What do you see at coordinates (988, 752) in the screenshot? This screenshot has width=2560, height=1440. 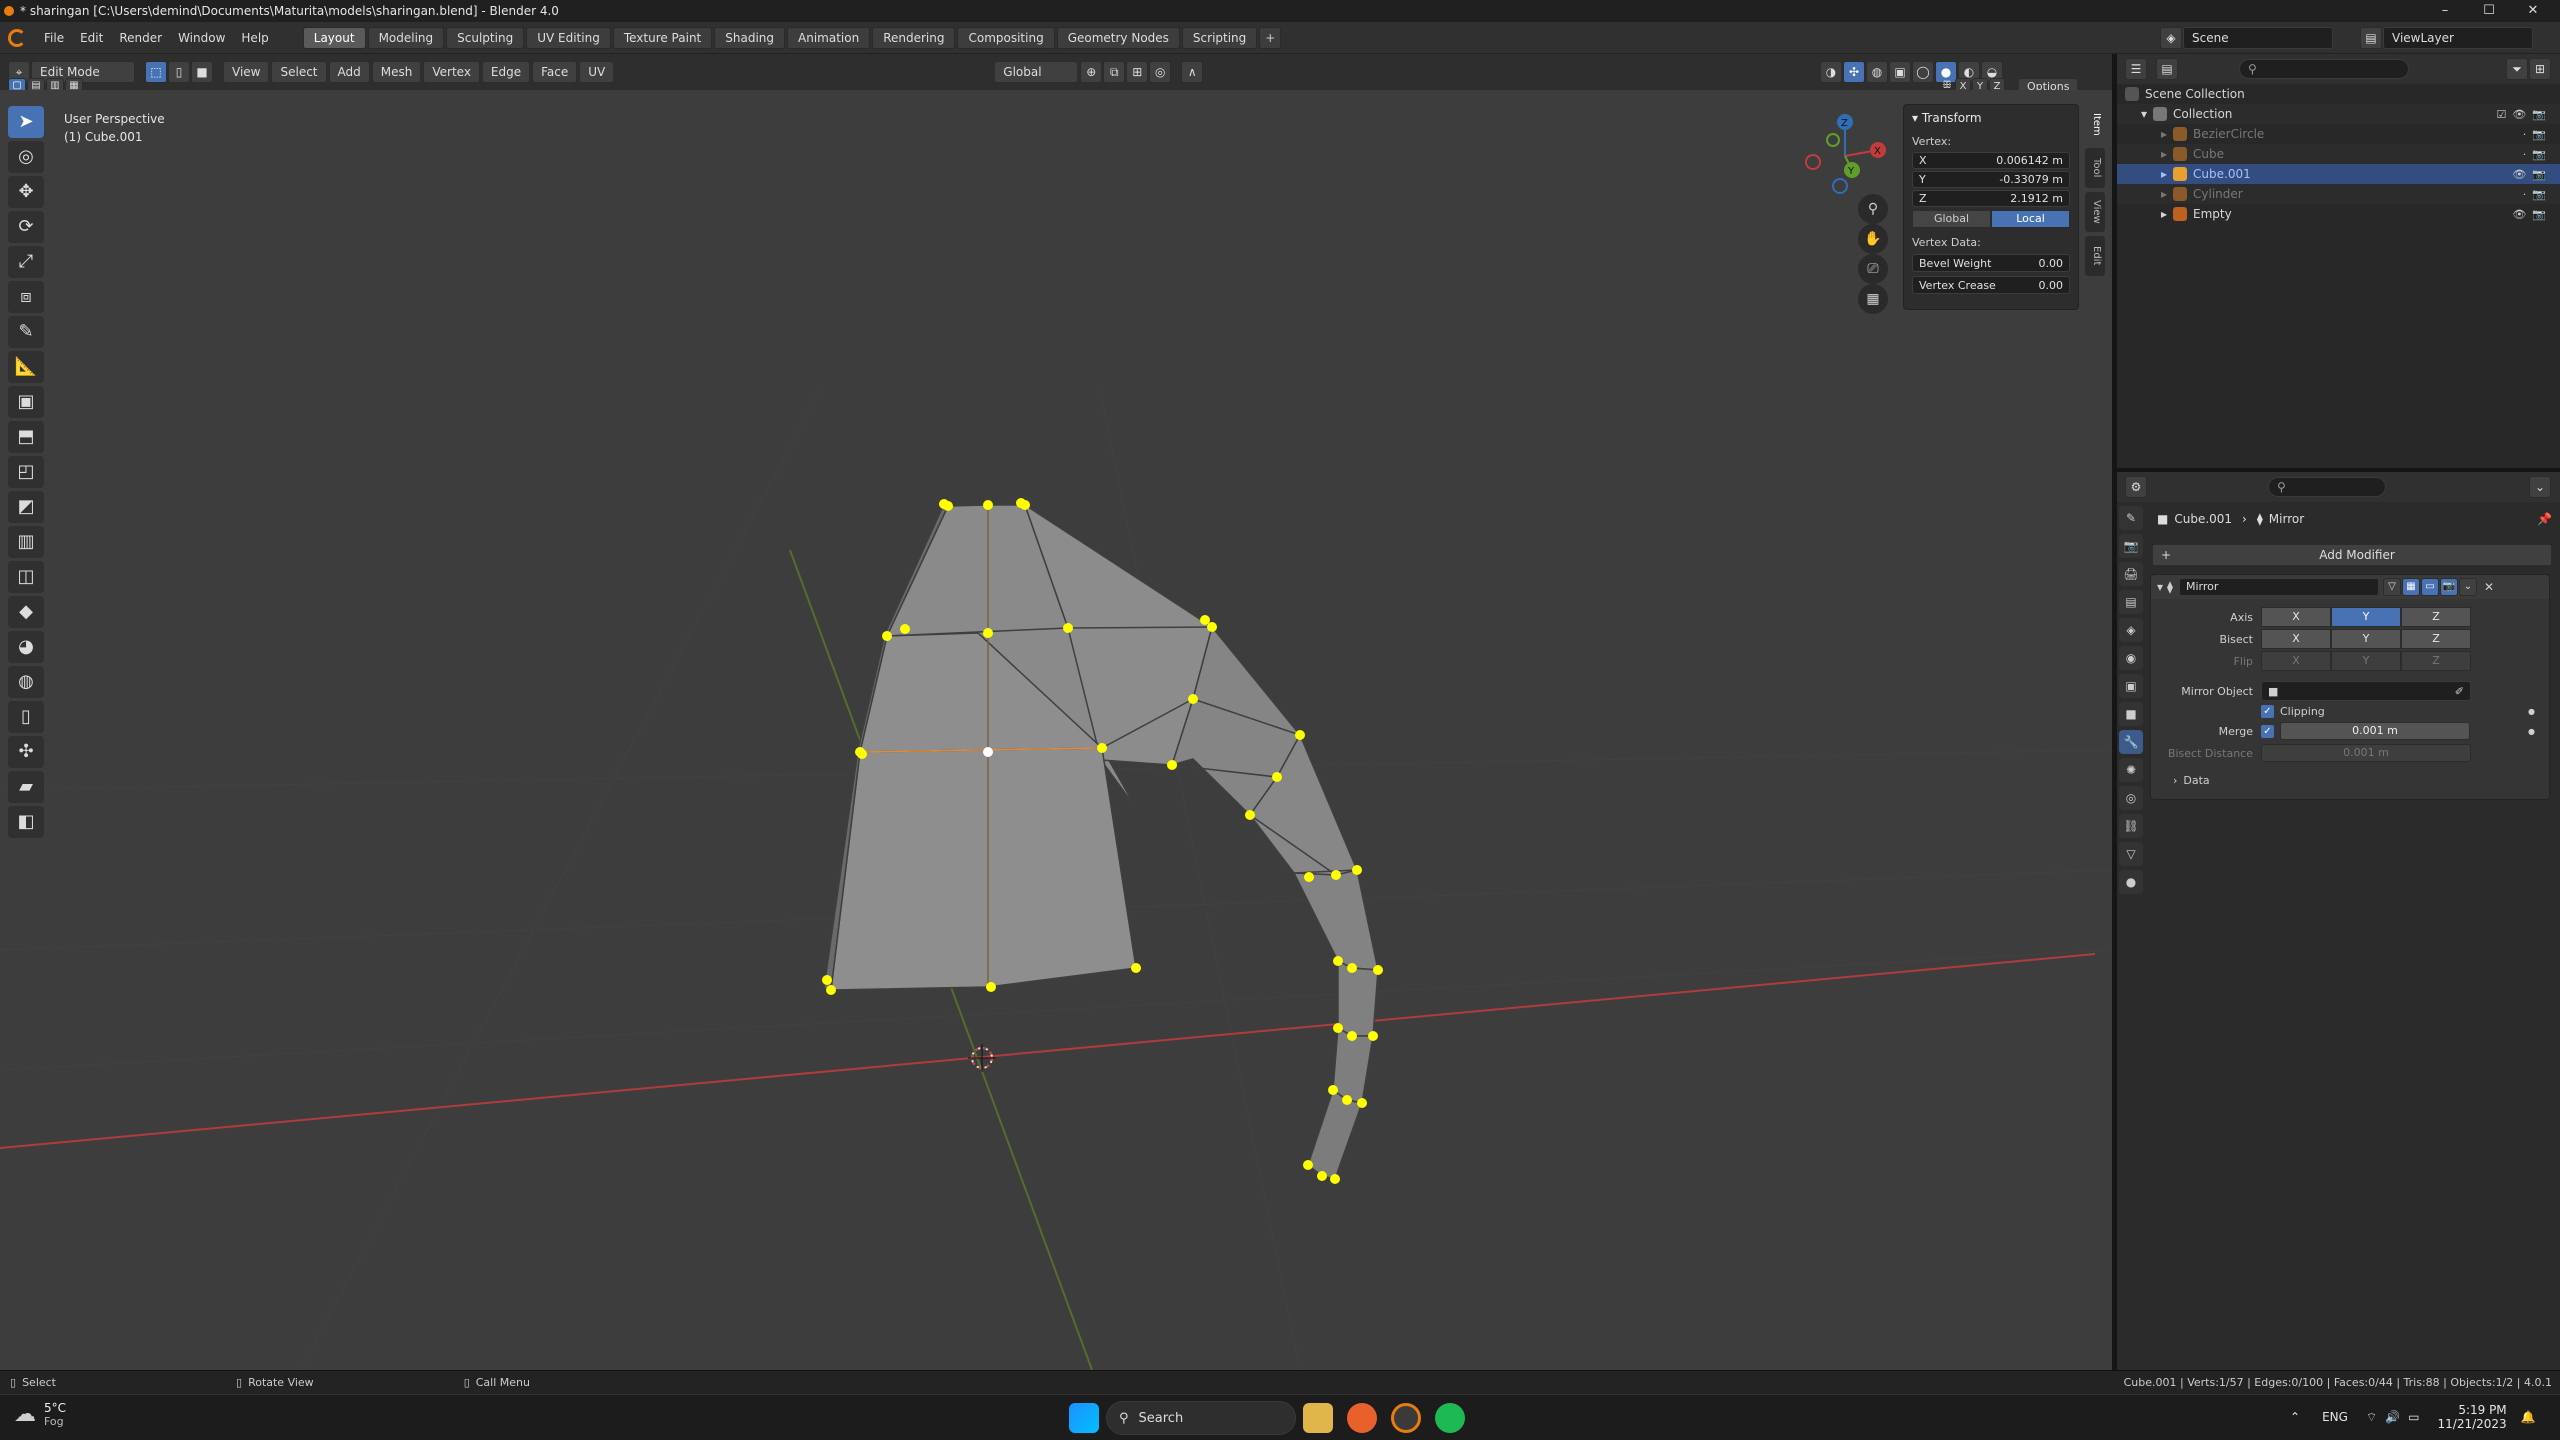 I see `active-vertex` at bounding box center [988, 752].